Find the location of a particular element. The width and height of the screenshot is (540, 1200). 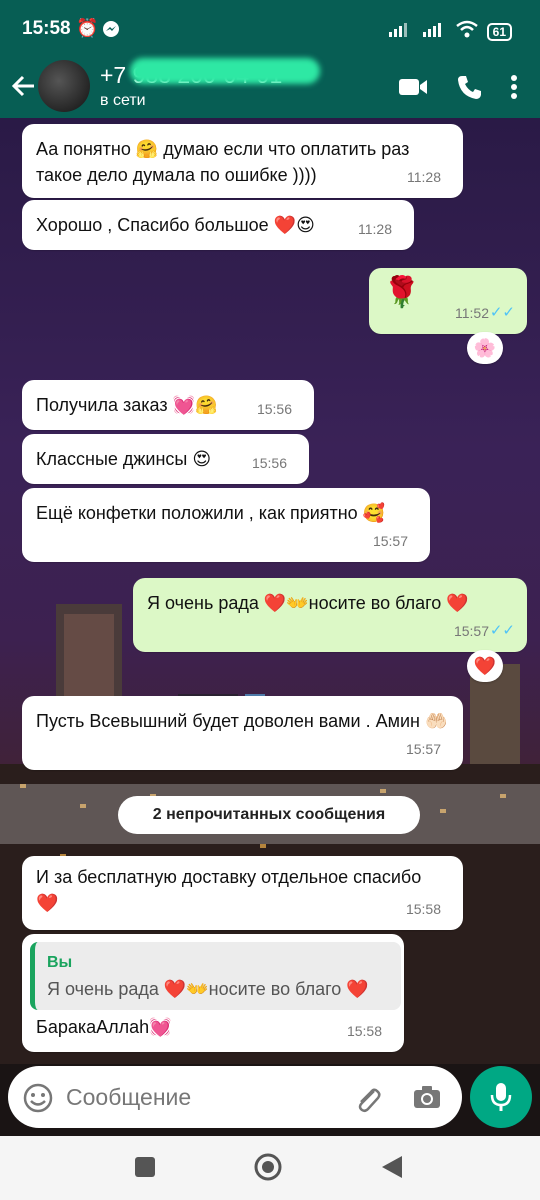

system-navbar is located at coordinates (270, 1168).